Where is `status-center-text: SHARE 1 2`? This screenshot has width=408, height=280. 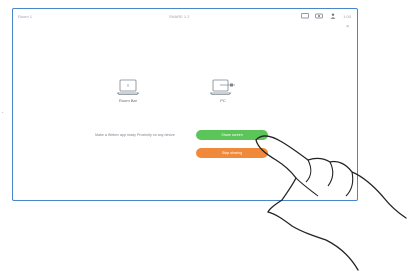 status-center-text: SHARE 1 2 is located at coordinates (179, 16).